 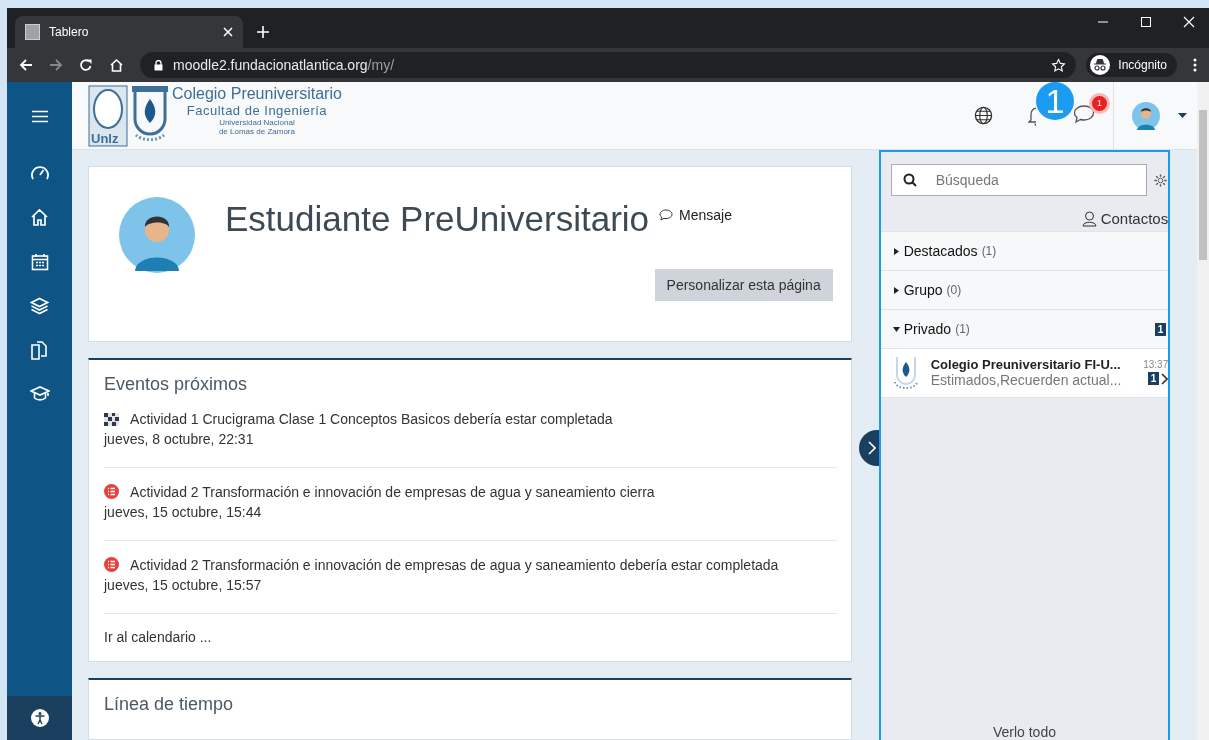 I want to click on search-icon, so click(x=909, y=180).